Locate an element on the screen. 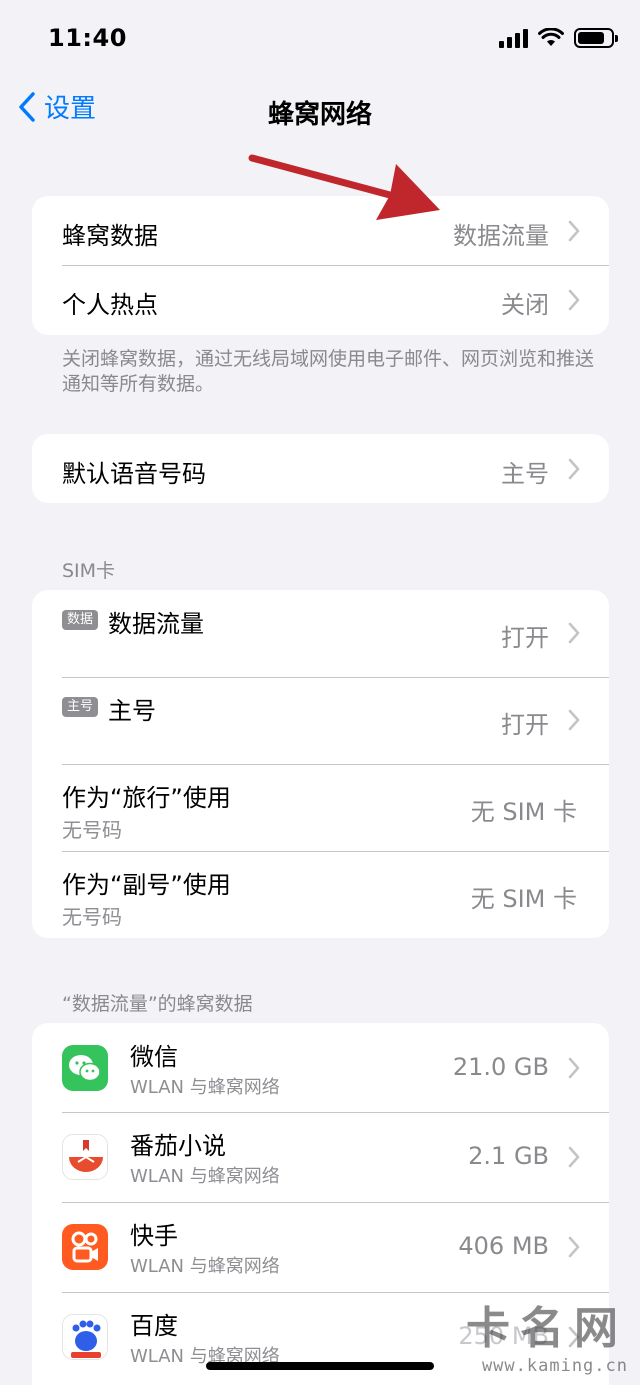 Image resolution: width=640 pixels, height=1385 pixels. wifi-icon is located at coordinates (551, 37).